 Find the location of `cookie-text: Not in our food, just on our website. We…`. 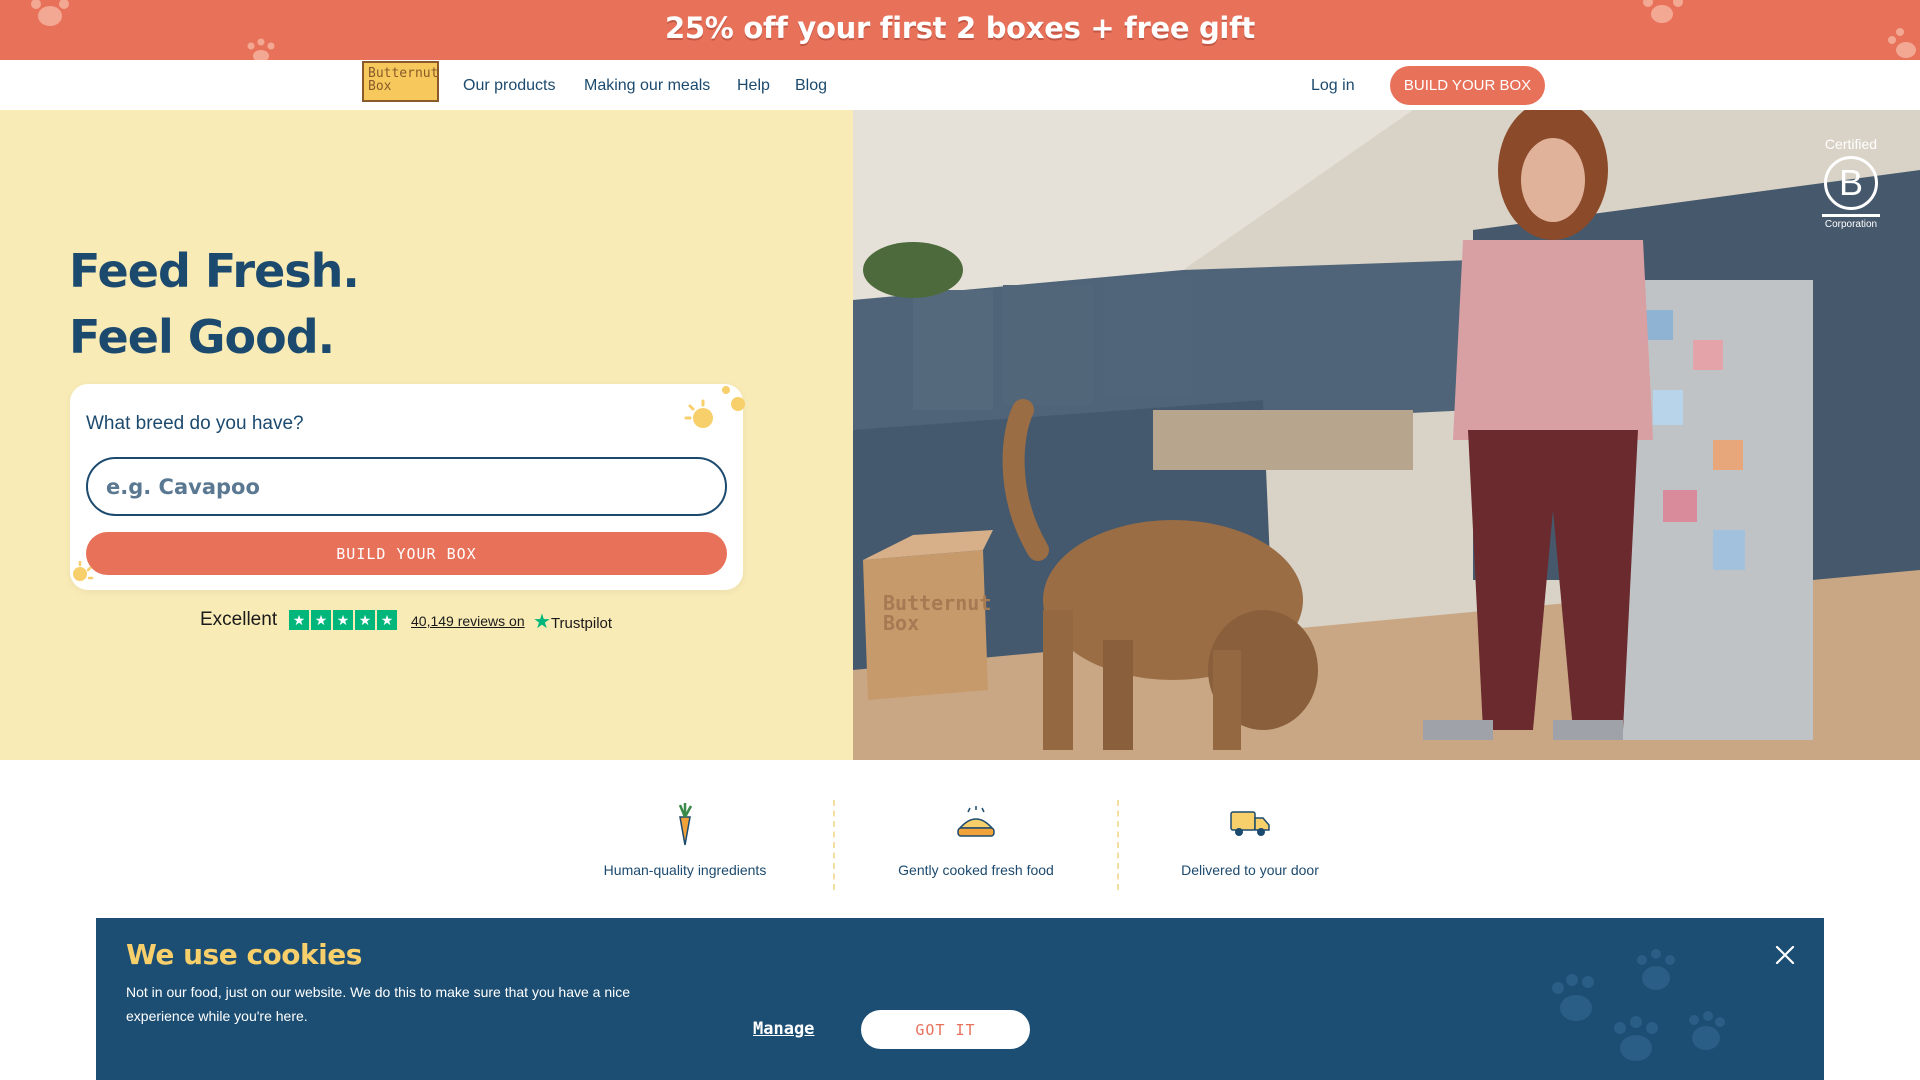

cookie-text: Not in our food, just on our website. We… is located at coordinates (378, 1004).